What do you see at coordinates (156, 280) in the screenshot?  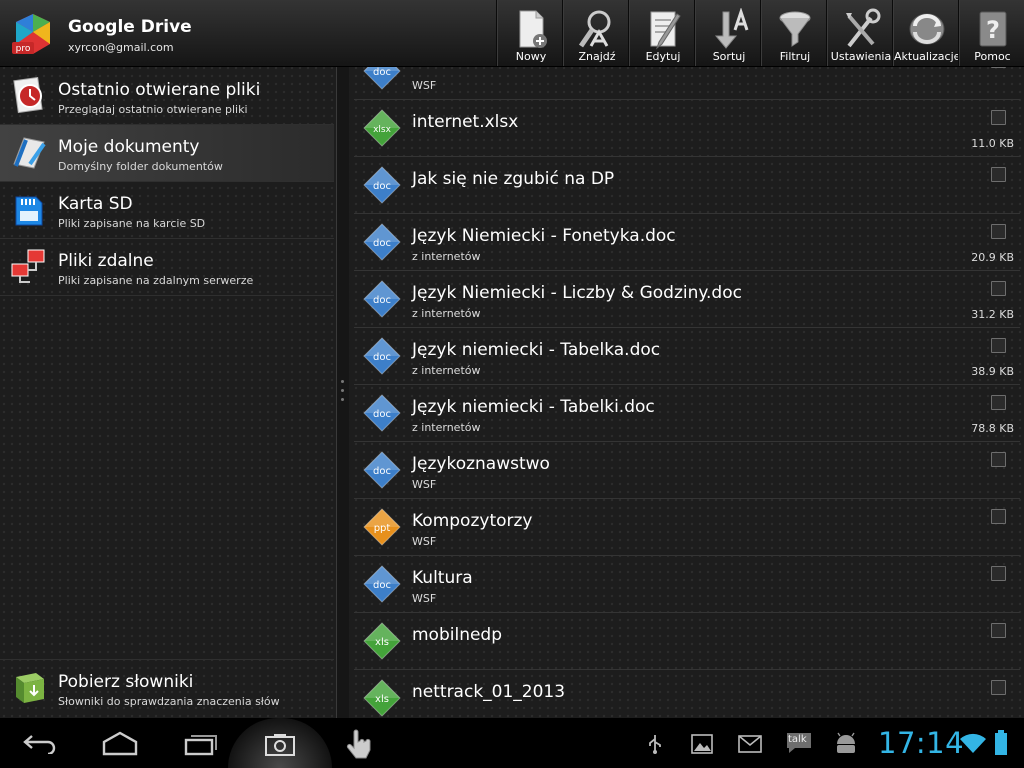 I see `sidebar-item-subtitle: Pliki zapisane na zdalnym serwerze` at bounding box center [156, 280].